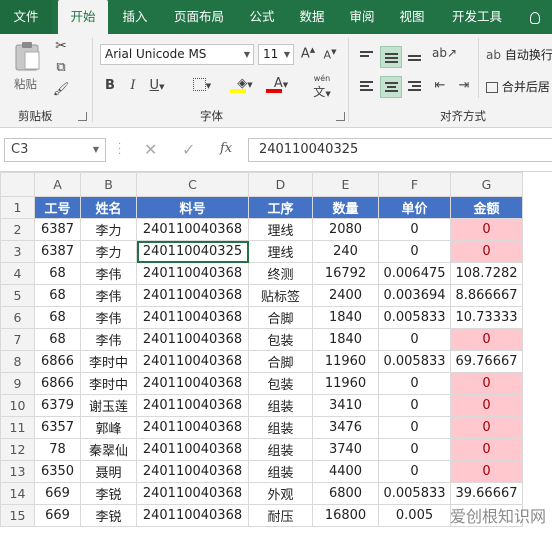 The width and height of the screenshot is (552, 533). What do you see at coordinates (345, 207) in the screenshot?
I see `header-cell: 数量` at bounding box center [345, 207].